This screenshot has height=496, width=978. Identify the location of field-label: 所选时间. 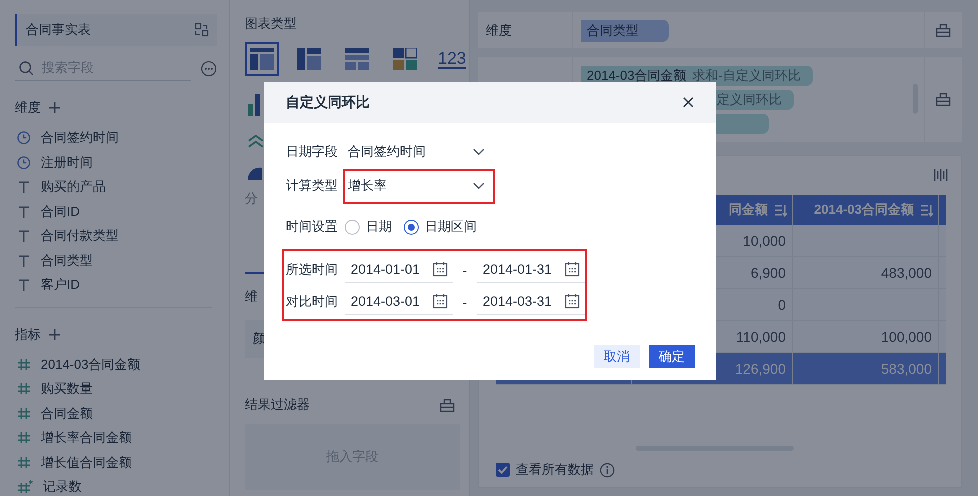
(312, 270).